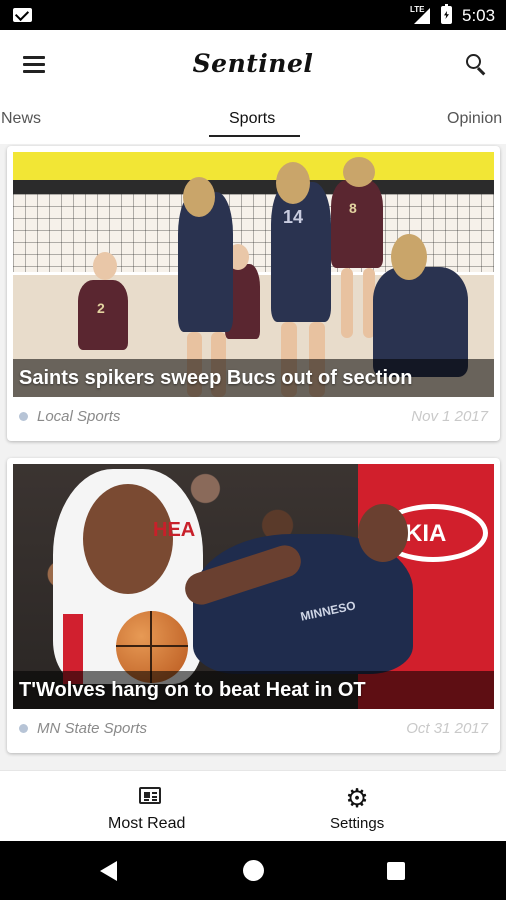  I want to click on app-bar: Sentinel, so click(253, 65).